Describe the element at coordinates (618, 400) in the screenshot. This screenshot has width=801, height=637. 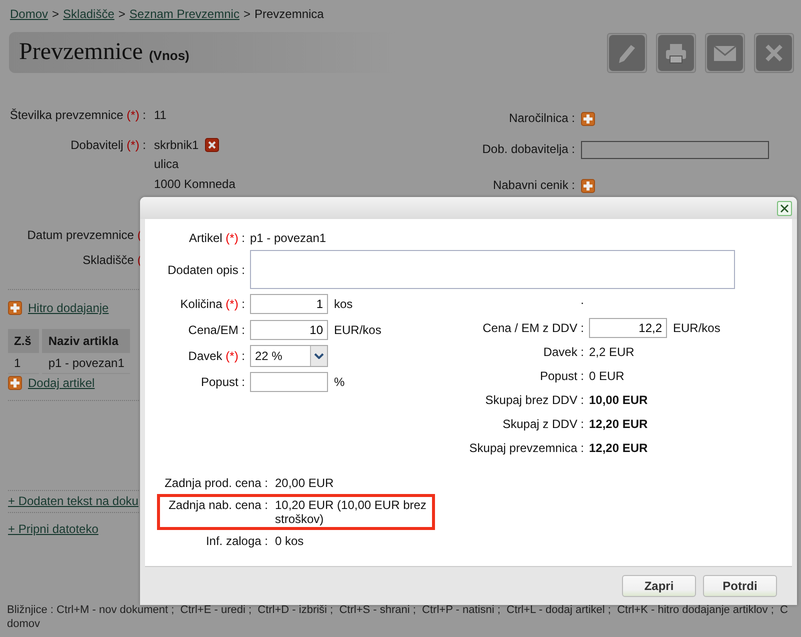
I see `total-value: 10,00 EUR` at that location.